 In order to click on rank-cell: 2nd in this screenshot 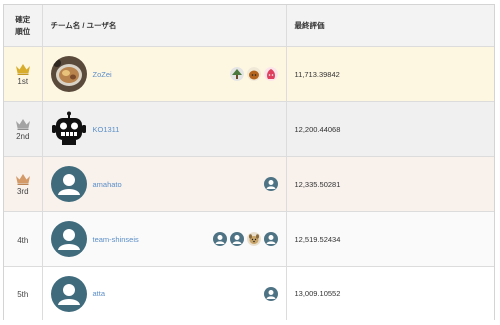, I will do `click(23, 129)`.